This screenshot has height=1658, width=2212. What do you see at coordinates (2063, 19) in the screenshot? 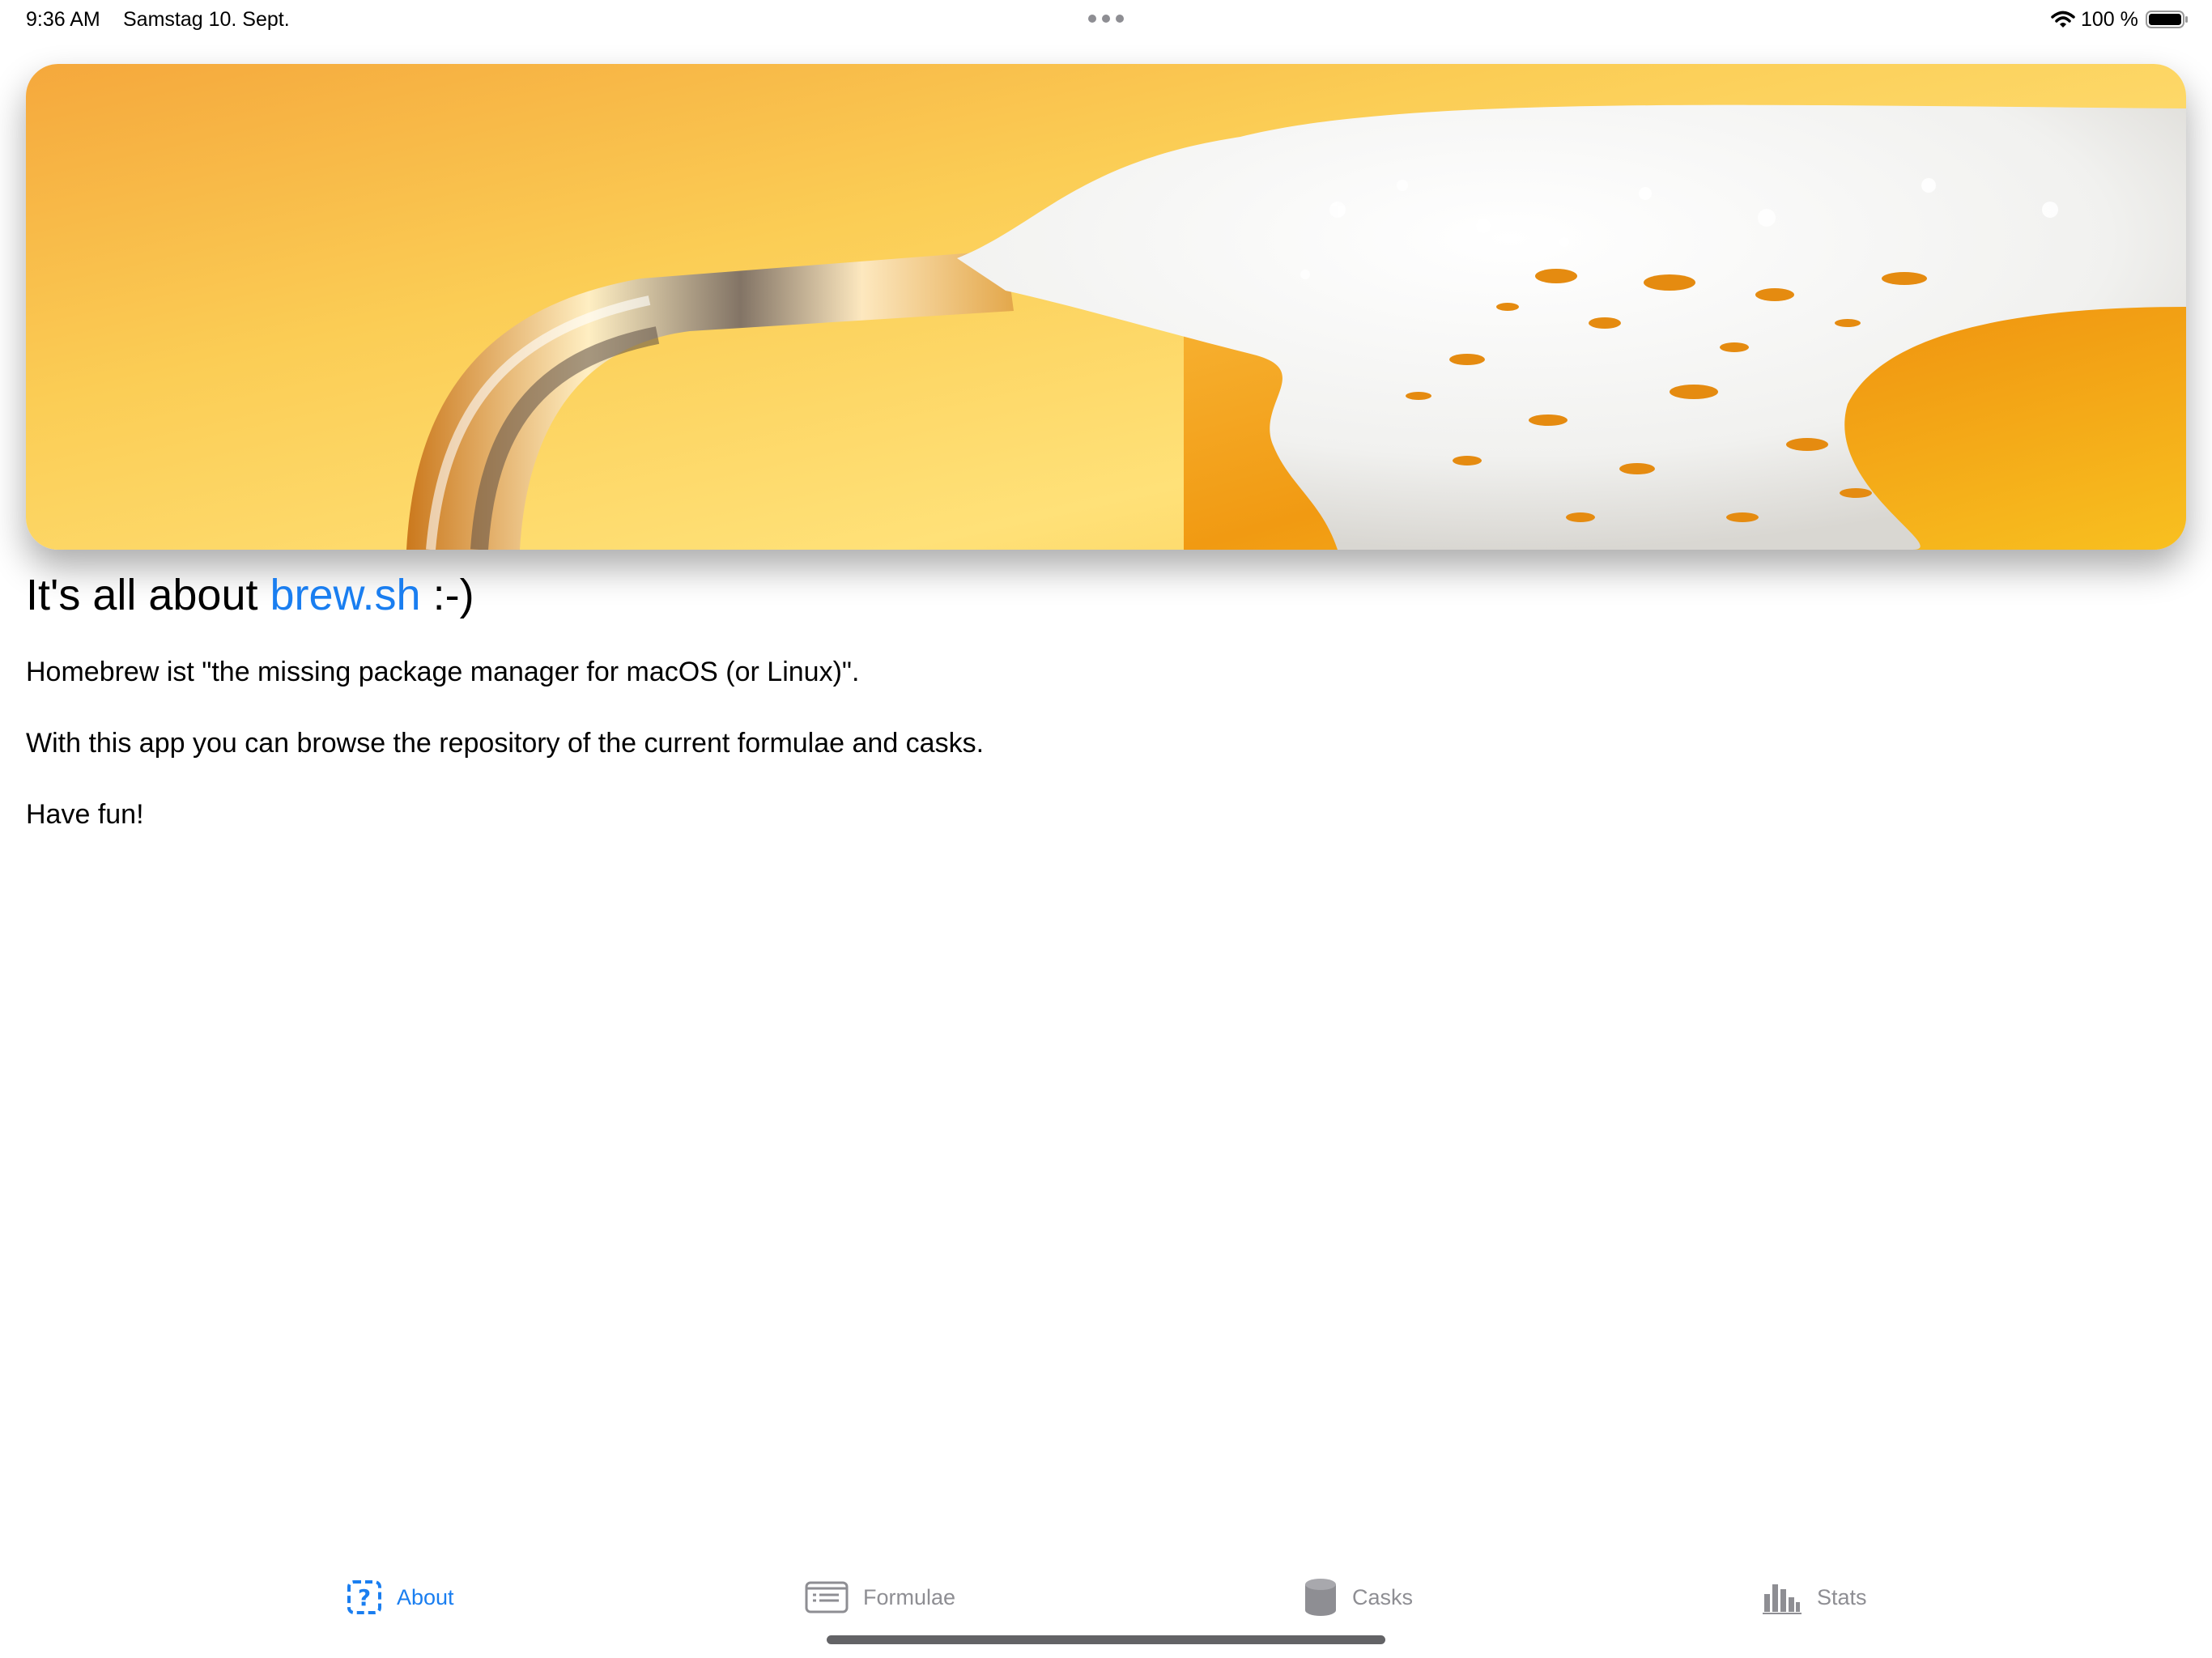
I see `wifi-icon` at bounding box center [2063, 19].